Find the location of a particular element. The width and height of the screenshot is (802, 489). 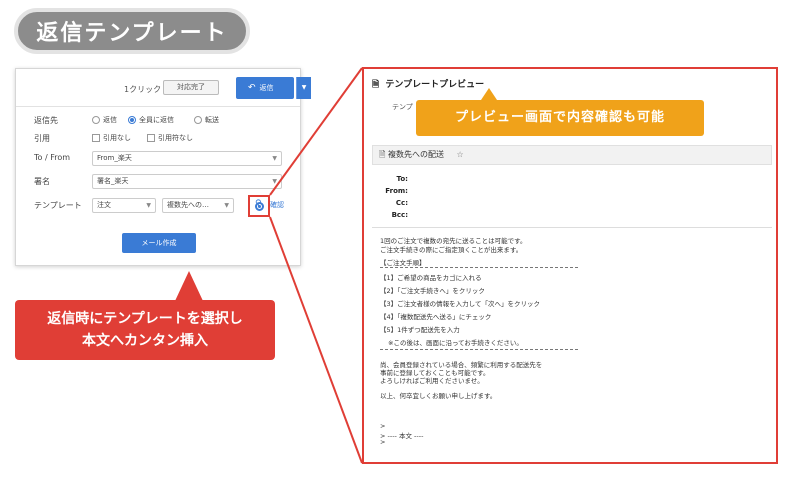

reply-dropdown-toggle: ▼ is located at coordinates (303, 88).